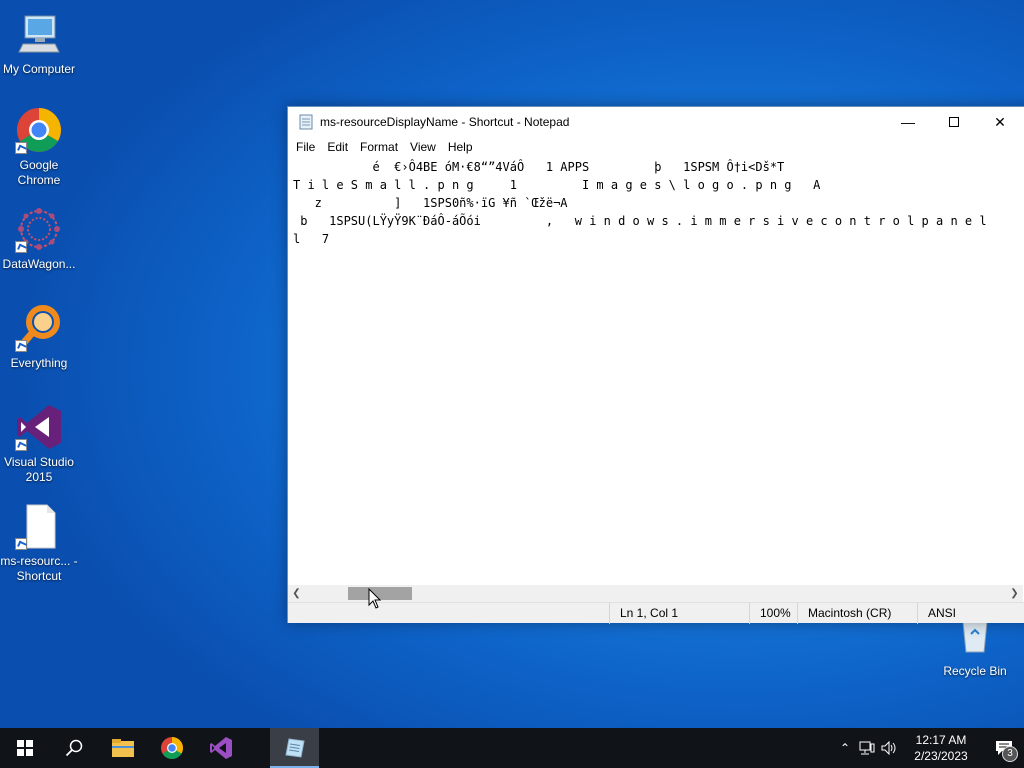 The width and height of the screenshot is (1024, 768). Describe the element at coordinates (296, 593) in the screenshot. I see `scroll-left-icon: ❮` at that location.